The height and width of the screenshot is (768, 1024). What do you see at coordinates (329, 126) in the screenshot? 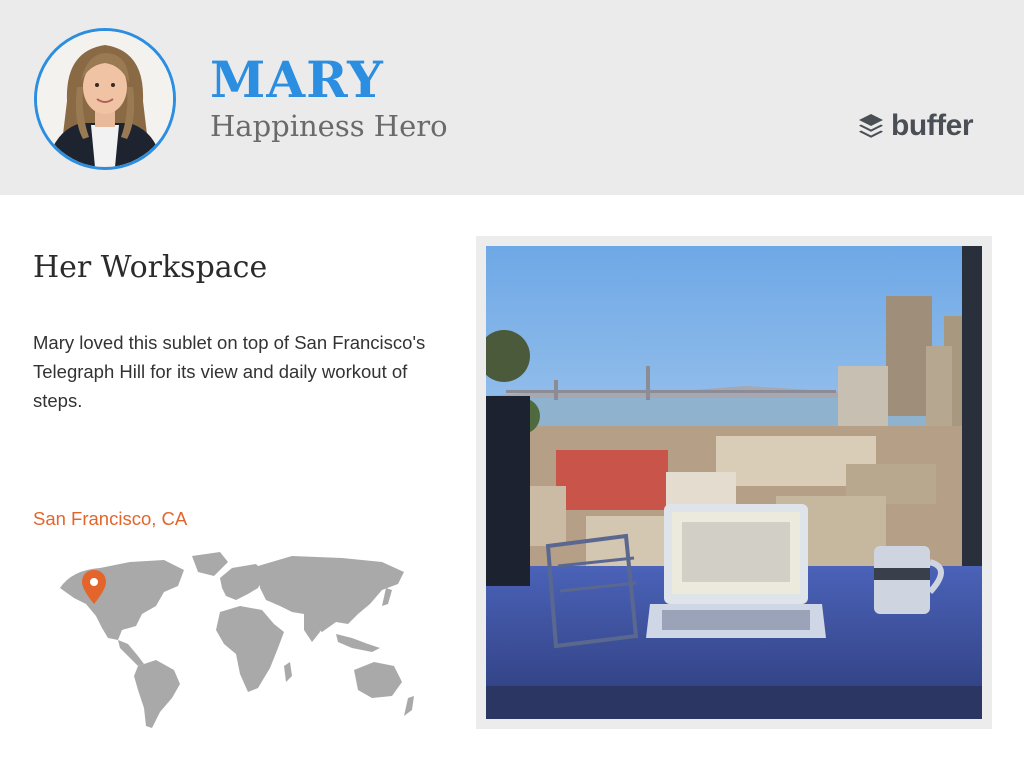
I see `profile-role: Happiness Hero` at bounding box center [329, 126].